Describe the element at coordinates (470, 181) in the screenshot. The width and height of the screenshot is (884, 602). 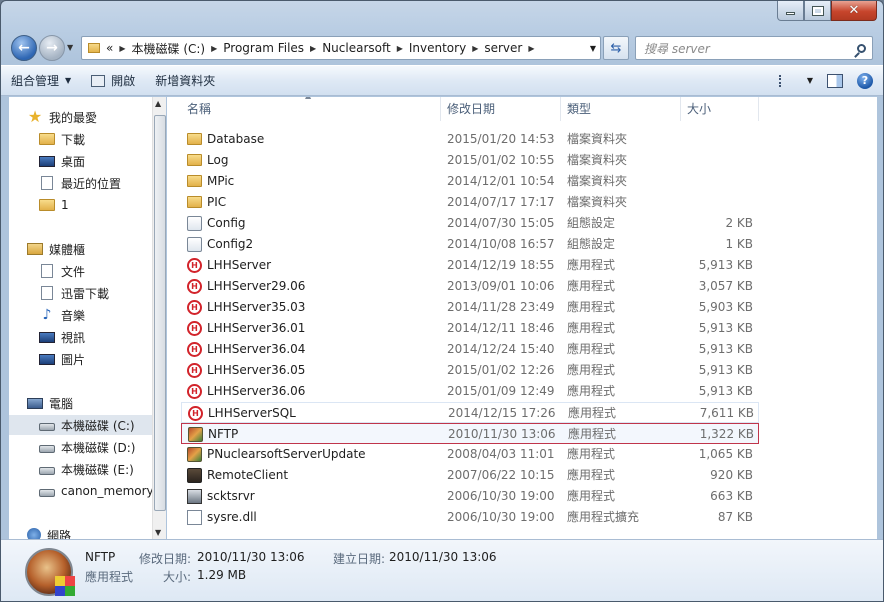
I see `file-row: MPic 2014/12/01 10:54 檔案資料夾` at that location.